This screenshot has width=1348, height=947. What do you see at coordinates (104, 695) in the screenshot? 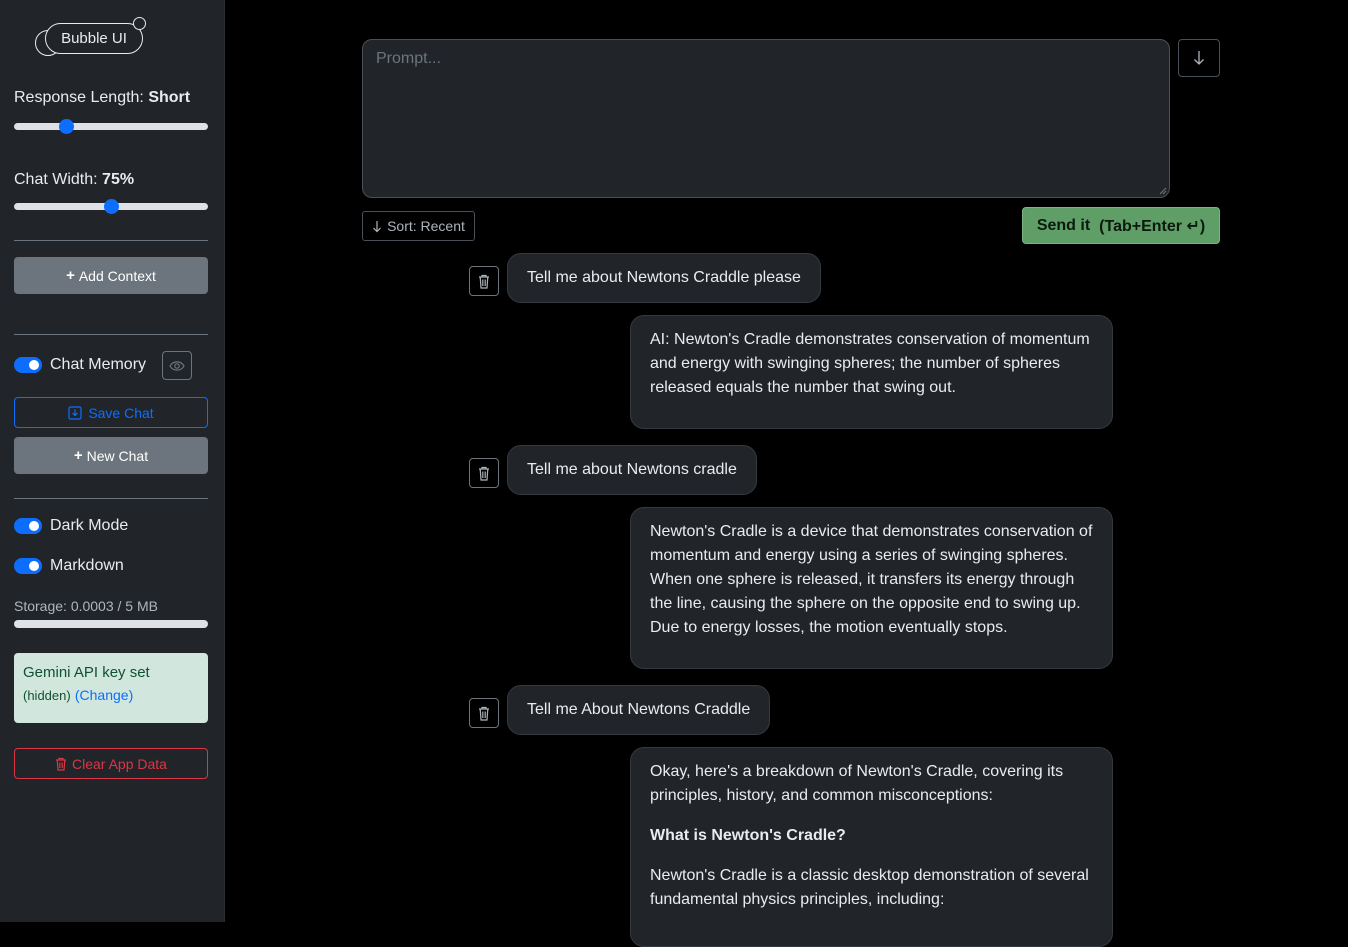
I see `change-api-key-link: (Change)` at bounding box center [104, 695].